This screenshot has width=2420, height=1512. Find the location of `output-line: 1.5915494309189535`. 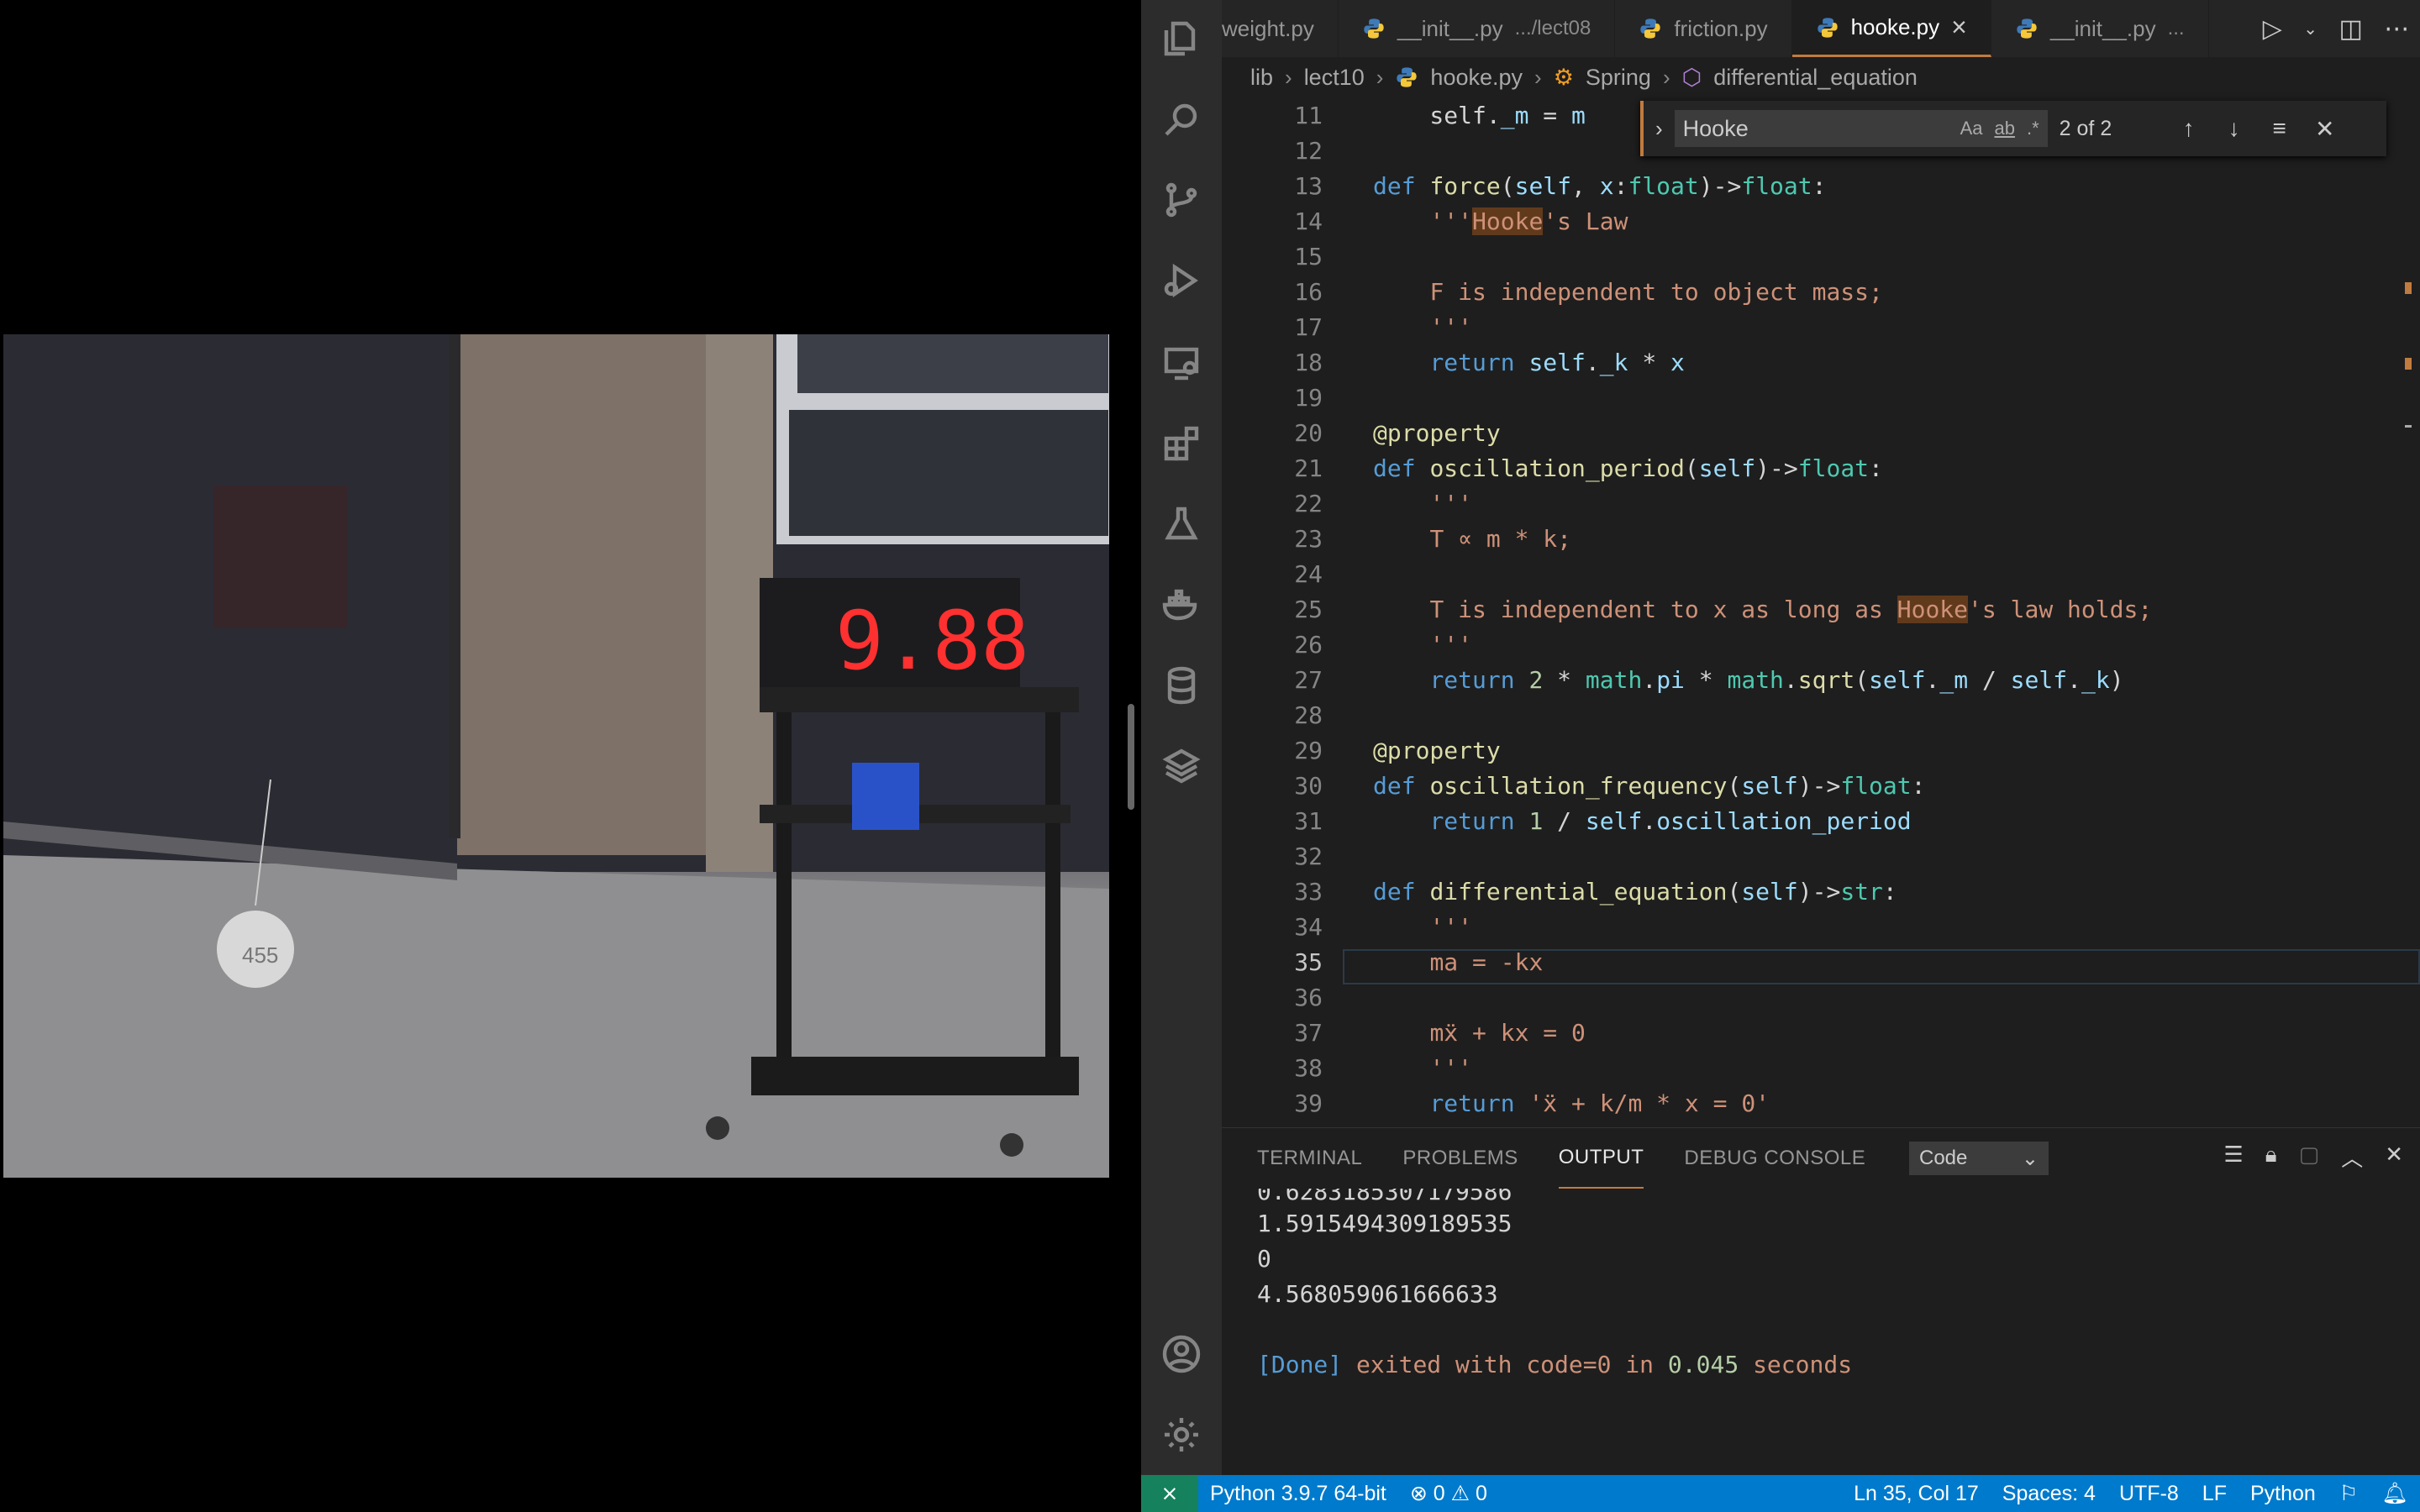

output-line: 1.5915494309189535 is located at coordinates (1384, 1223).